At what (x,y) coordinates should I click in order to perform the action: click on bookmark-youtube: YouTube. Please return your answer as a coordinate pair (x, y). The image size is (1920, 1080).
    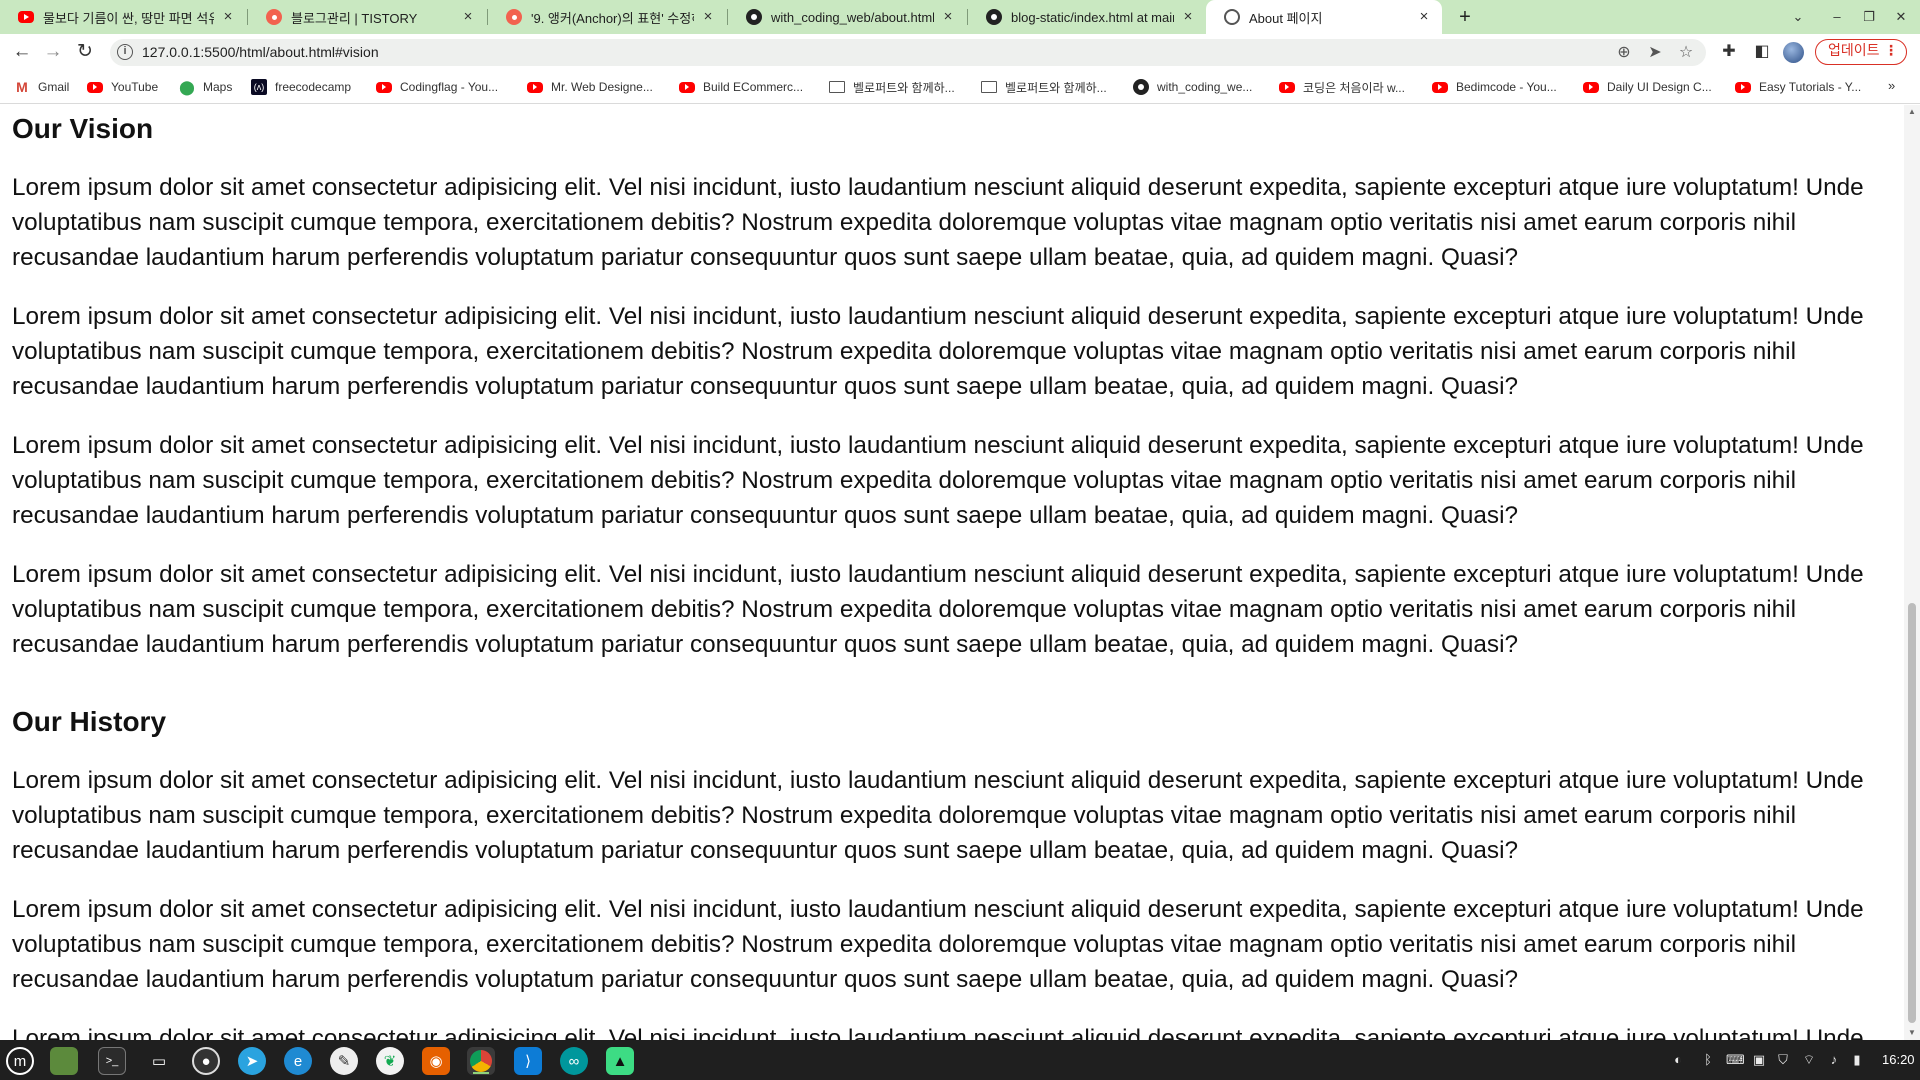
    Looking at the image, I should click on (122, 87).